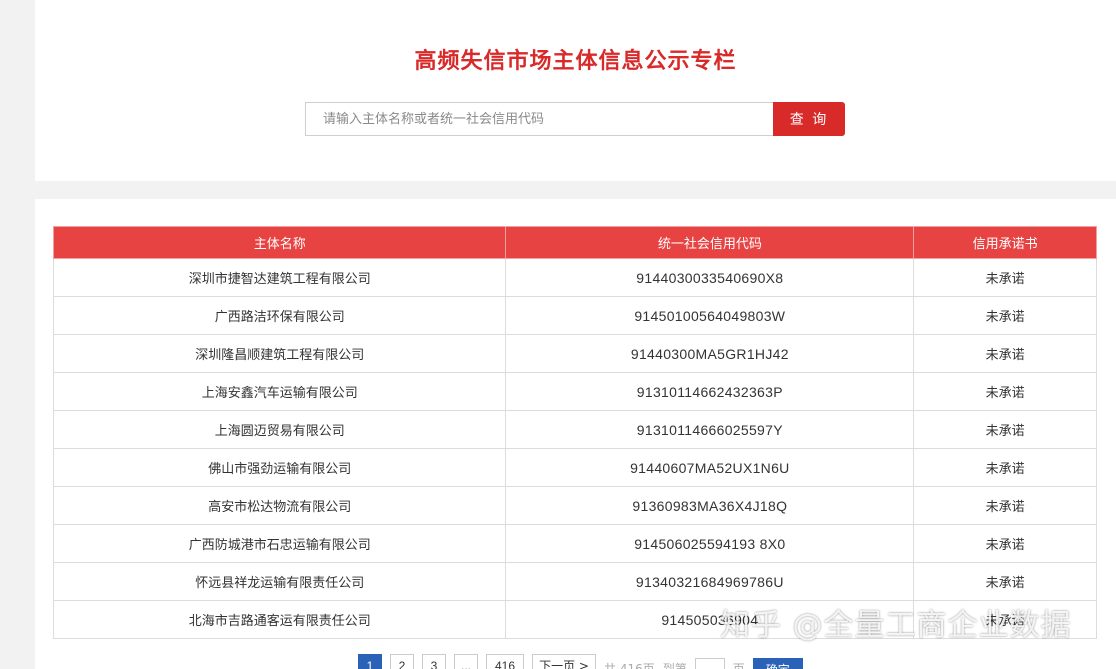 Image resolution: width=1116 pixels, height=669 pixels. I want to click on entity-name-cell: 广西路洁环保有限公司, so click(279, 315).